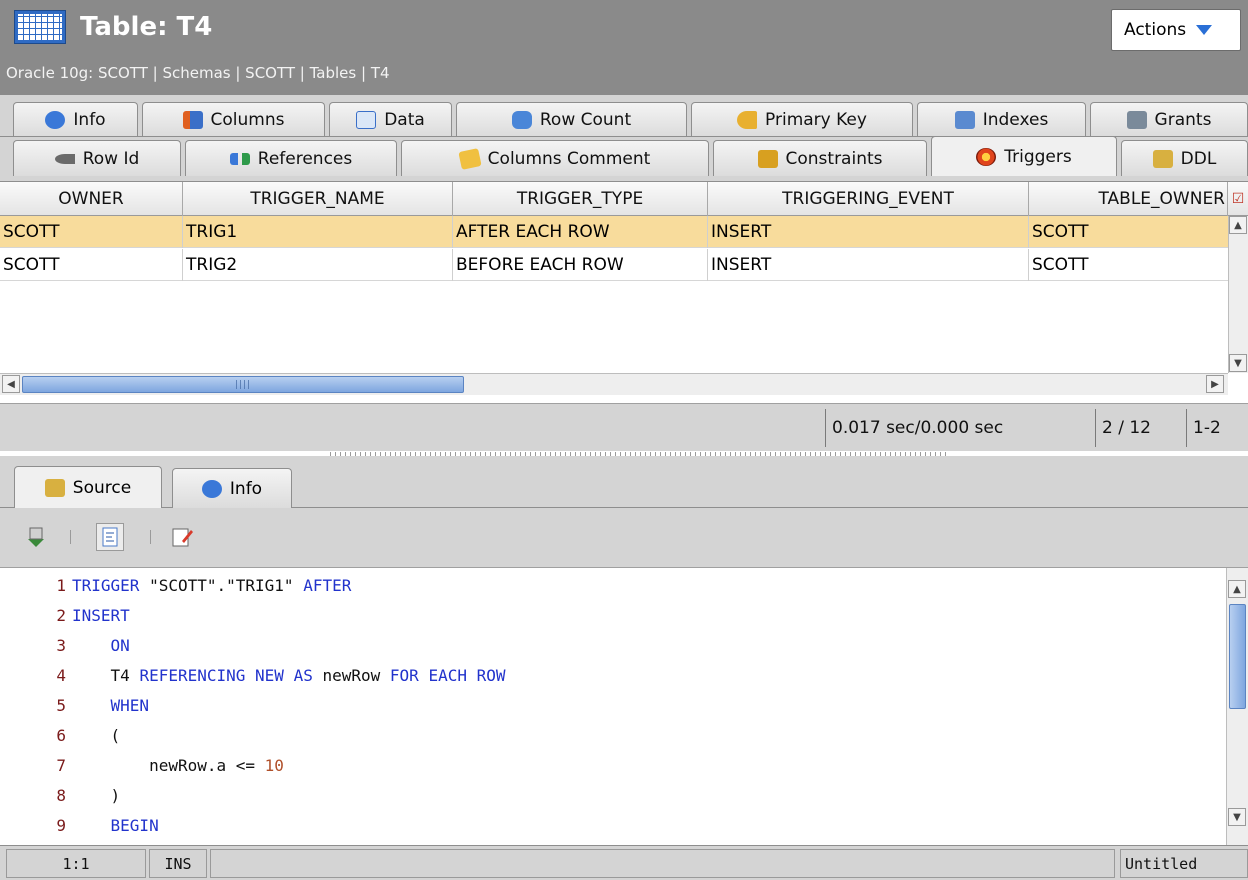  I want to click on code-line: 1 TRIGGER "SCOTT"."TRIG1" AFTER, so click(613, 585).